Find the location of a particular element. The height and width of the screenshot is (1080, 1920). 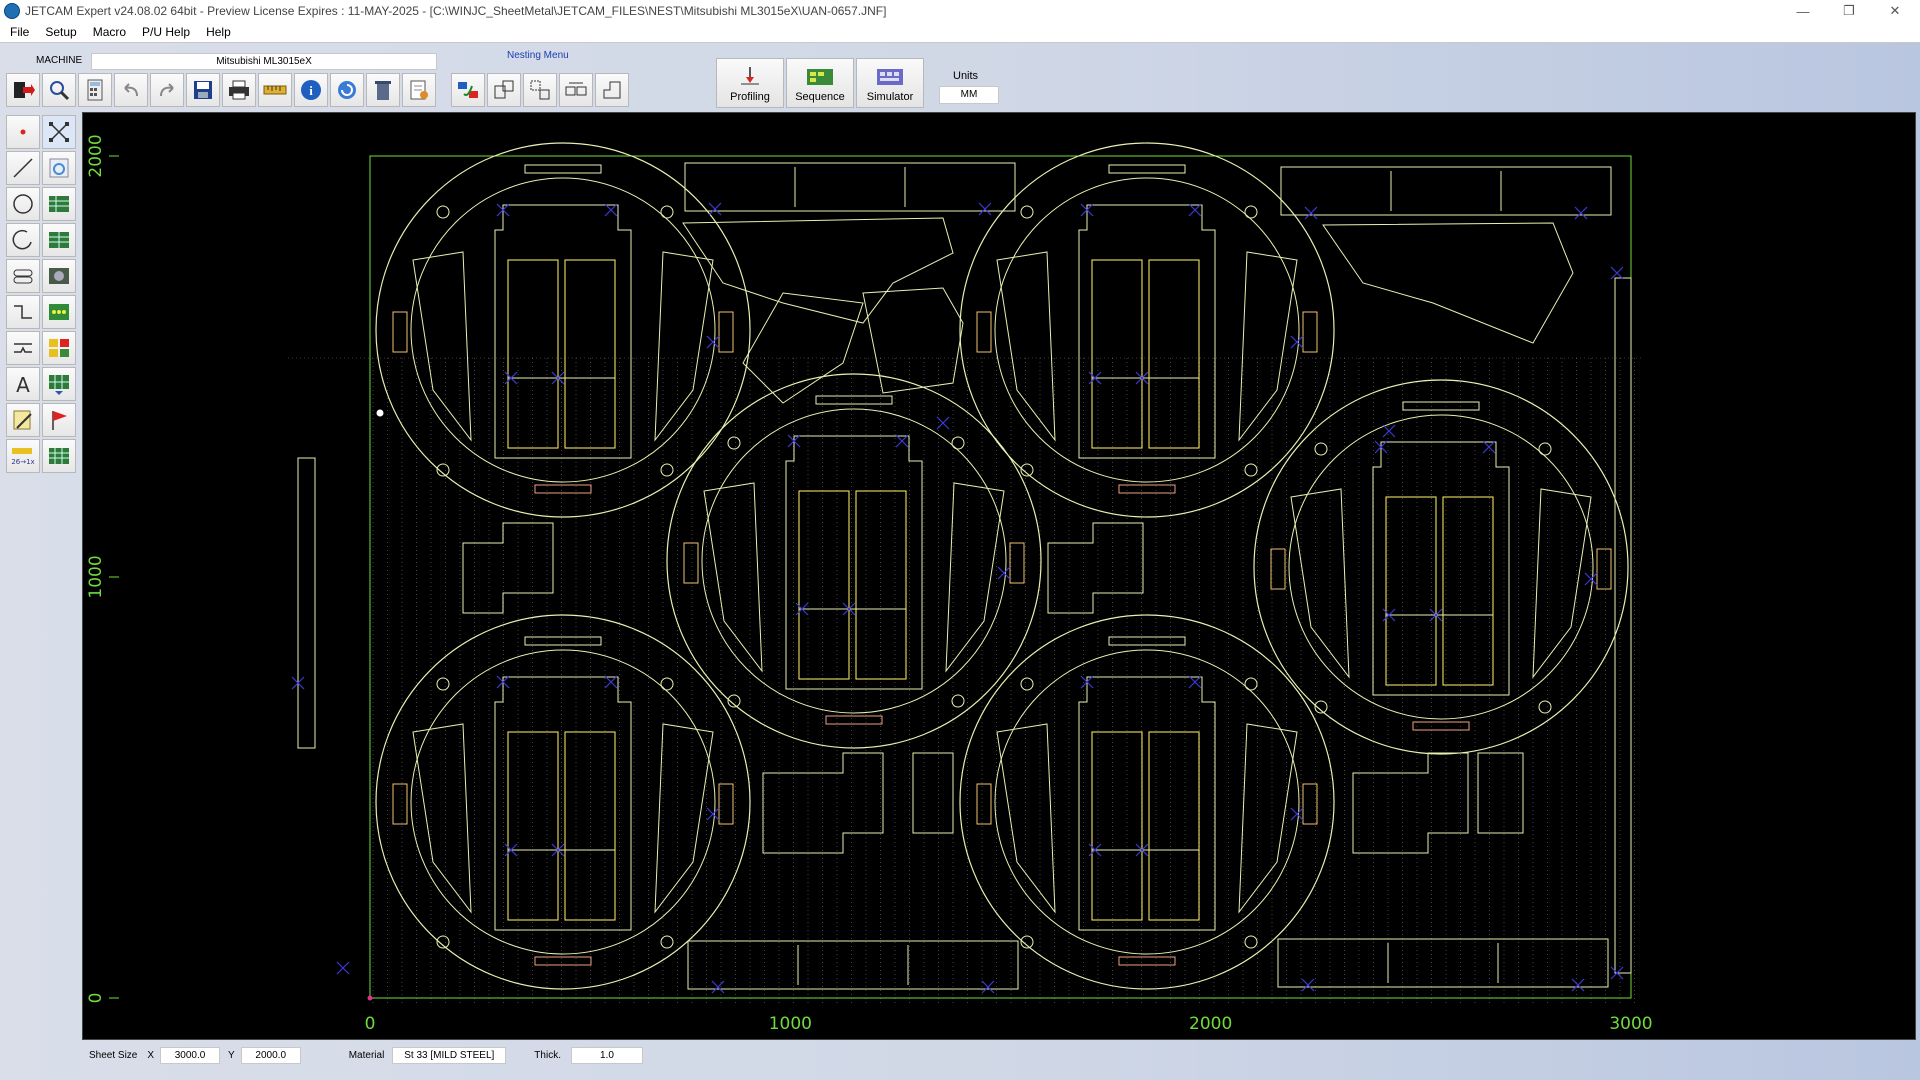

calculator-button is located at coordinates (95, 90).